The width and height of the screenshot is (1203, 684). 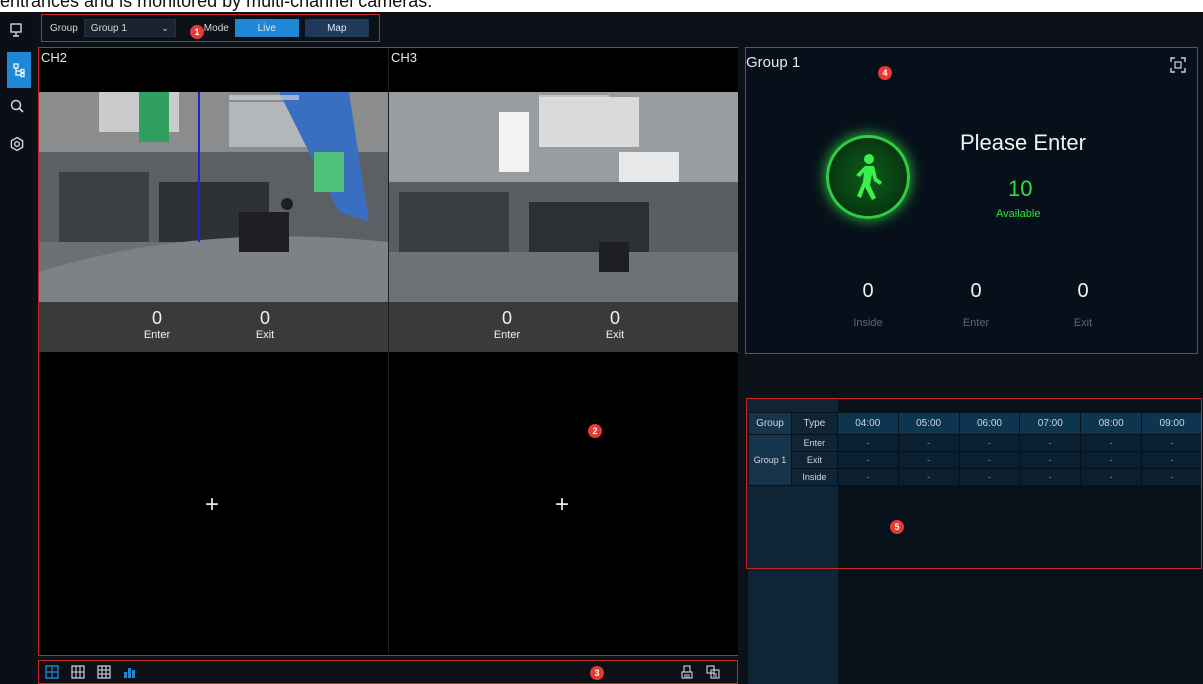 What do you see at coordinates (814, 443) in the screenshot?
I see `type-cell: Enter` at bounding box center [814, 443].